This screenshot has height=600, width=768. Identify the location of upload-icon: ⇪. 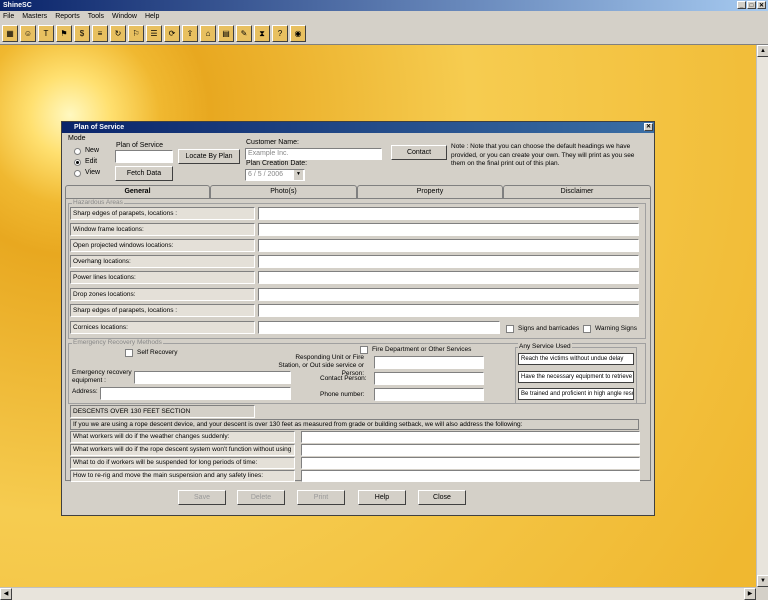
(190, 33).